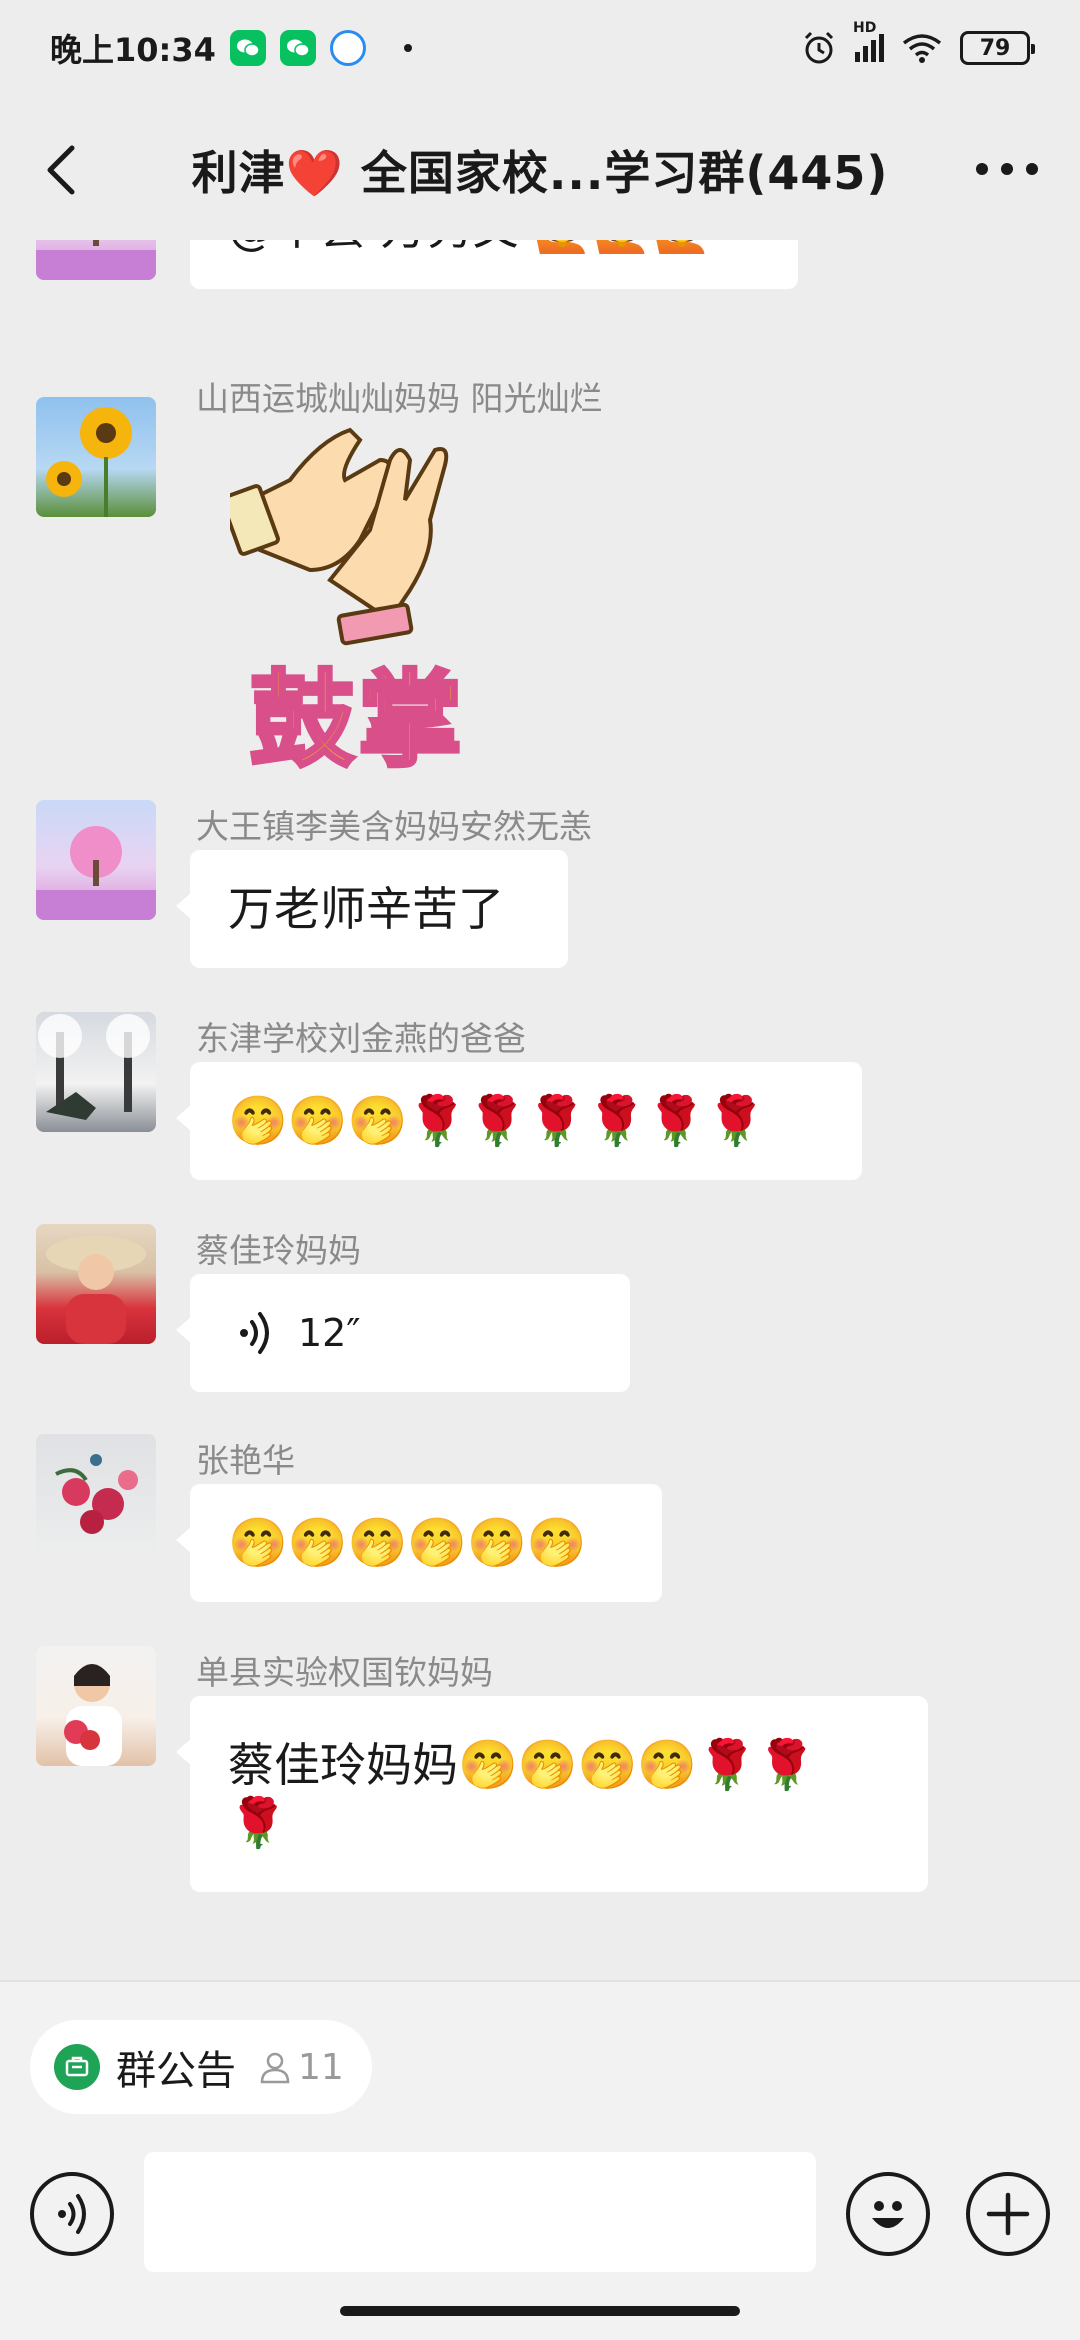  I want to click on message-text: @单县 万秀文, so click(373, 248).